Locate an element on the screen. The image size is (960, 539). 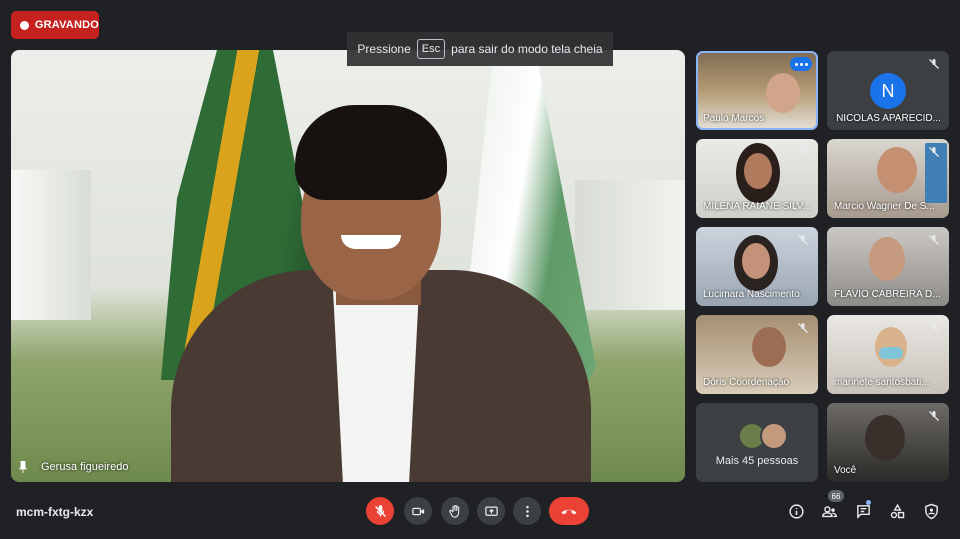
main-video-name-tag: Gerusa figueiredo is located at coordinates (73, 467).